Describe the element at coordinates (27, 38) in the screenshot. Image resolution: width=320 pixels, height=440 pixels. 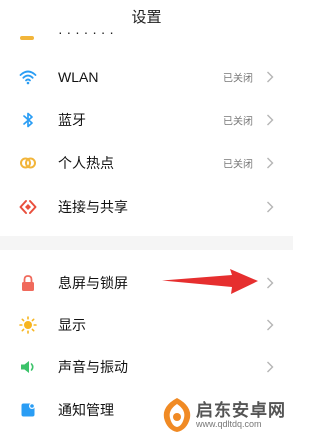
I see `partial-item-icon` at that location.